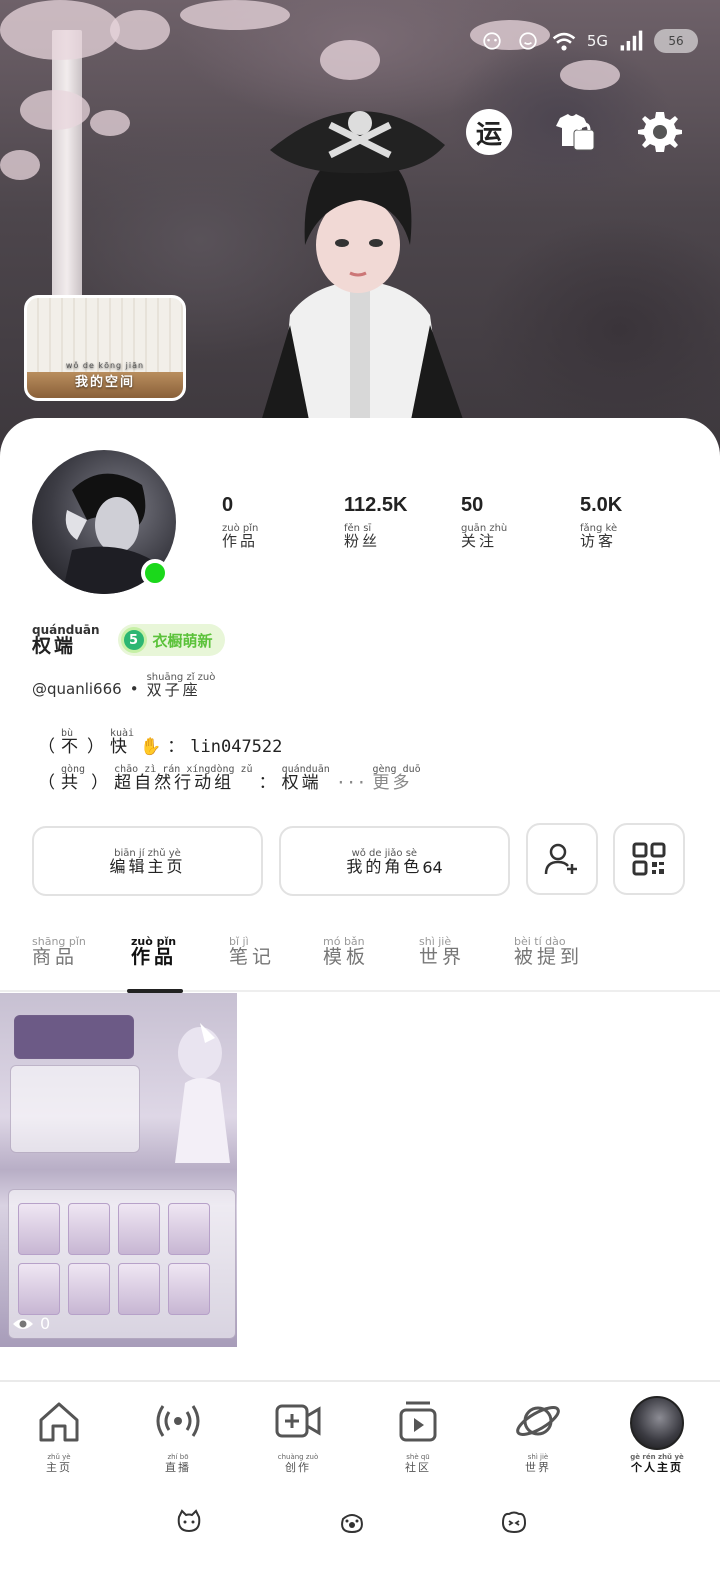 The image size is (720, 1575). I want to click on system-navigation-bar, so click(360, 1525).